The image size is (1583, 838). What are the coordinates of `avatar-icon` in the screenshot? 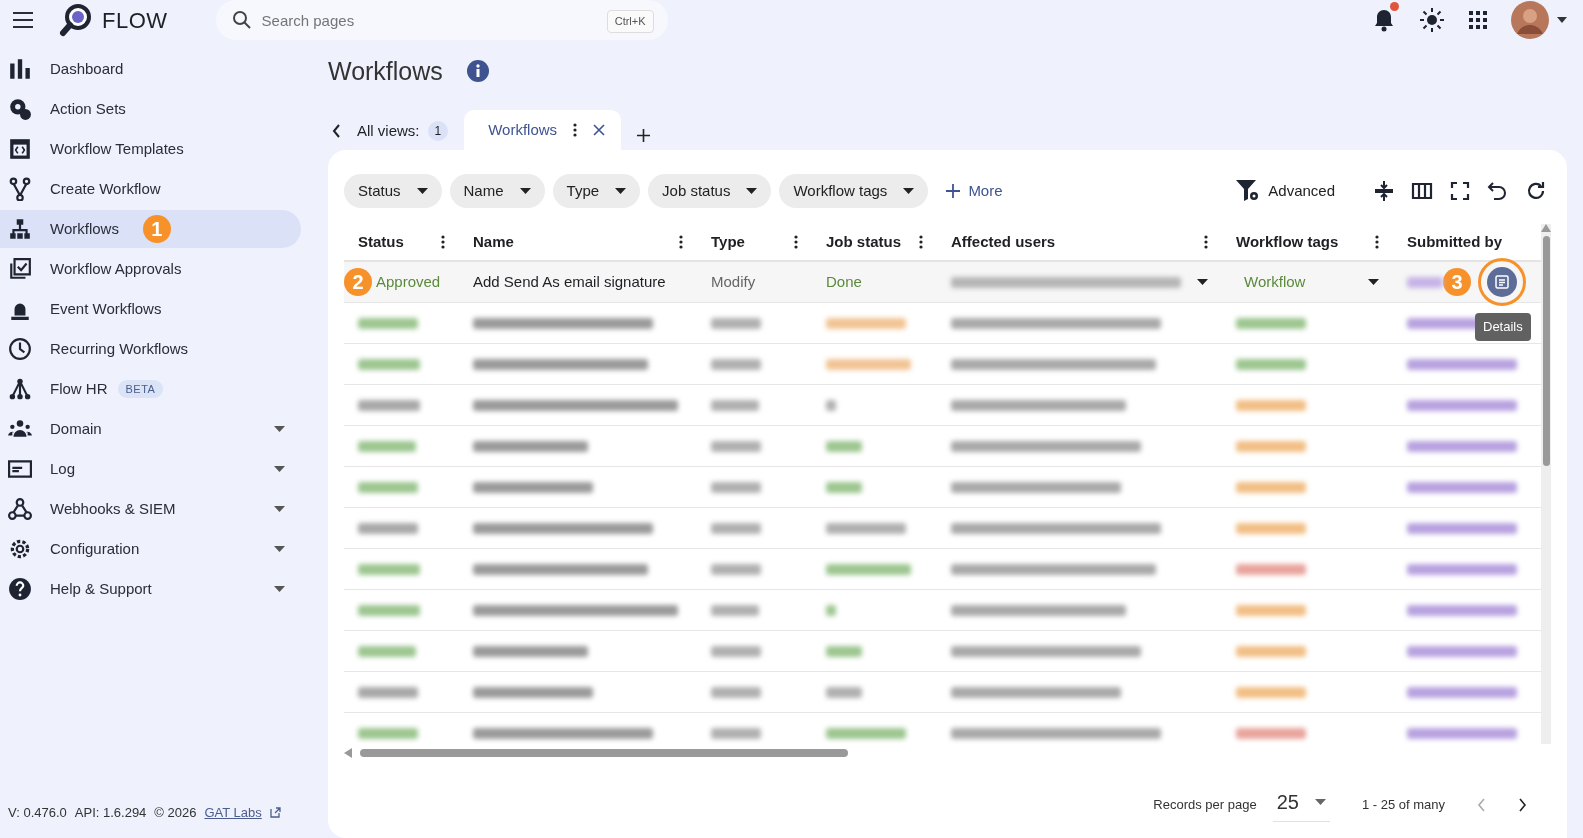 It's located at (1530, 20).